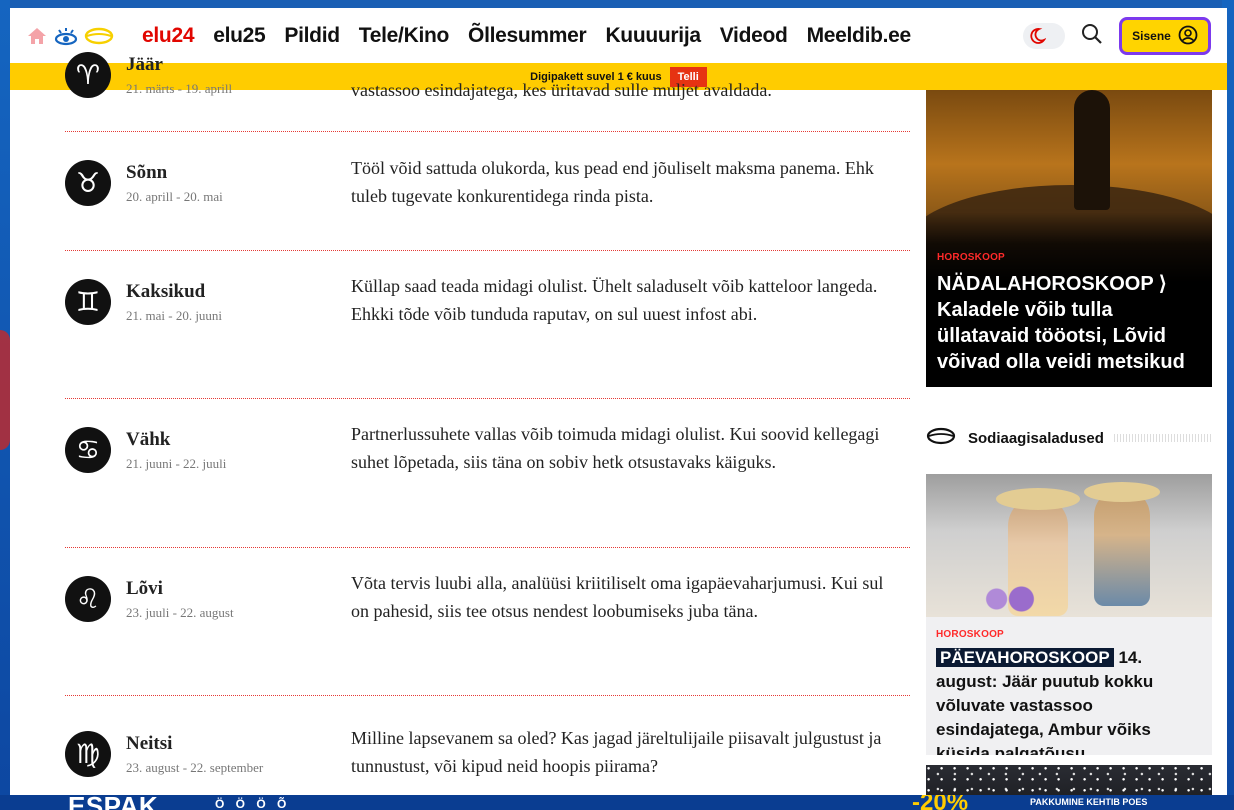  What do you see at coordinates (1009, 599) in the screenshot?
I see `image-flowers` at bounding box center [1009, 599].